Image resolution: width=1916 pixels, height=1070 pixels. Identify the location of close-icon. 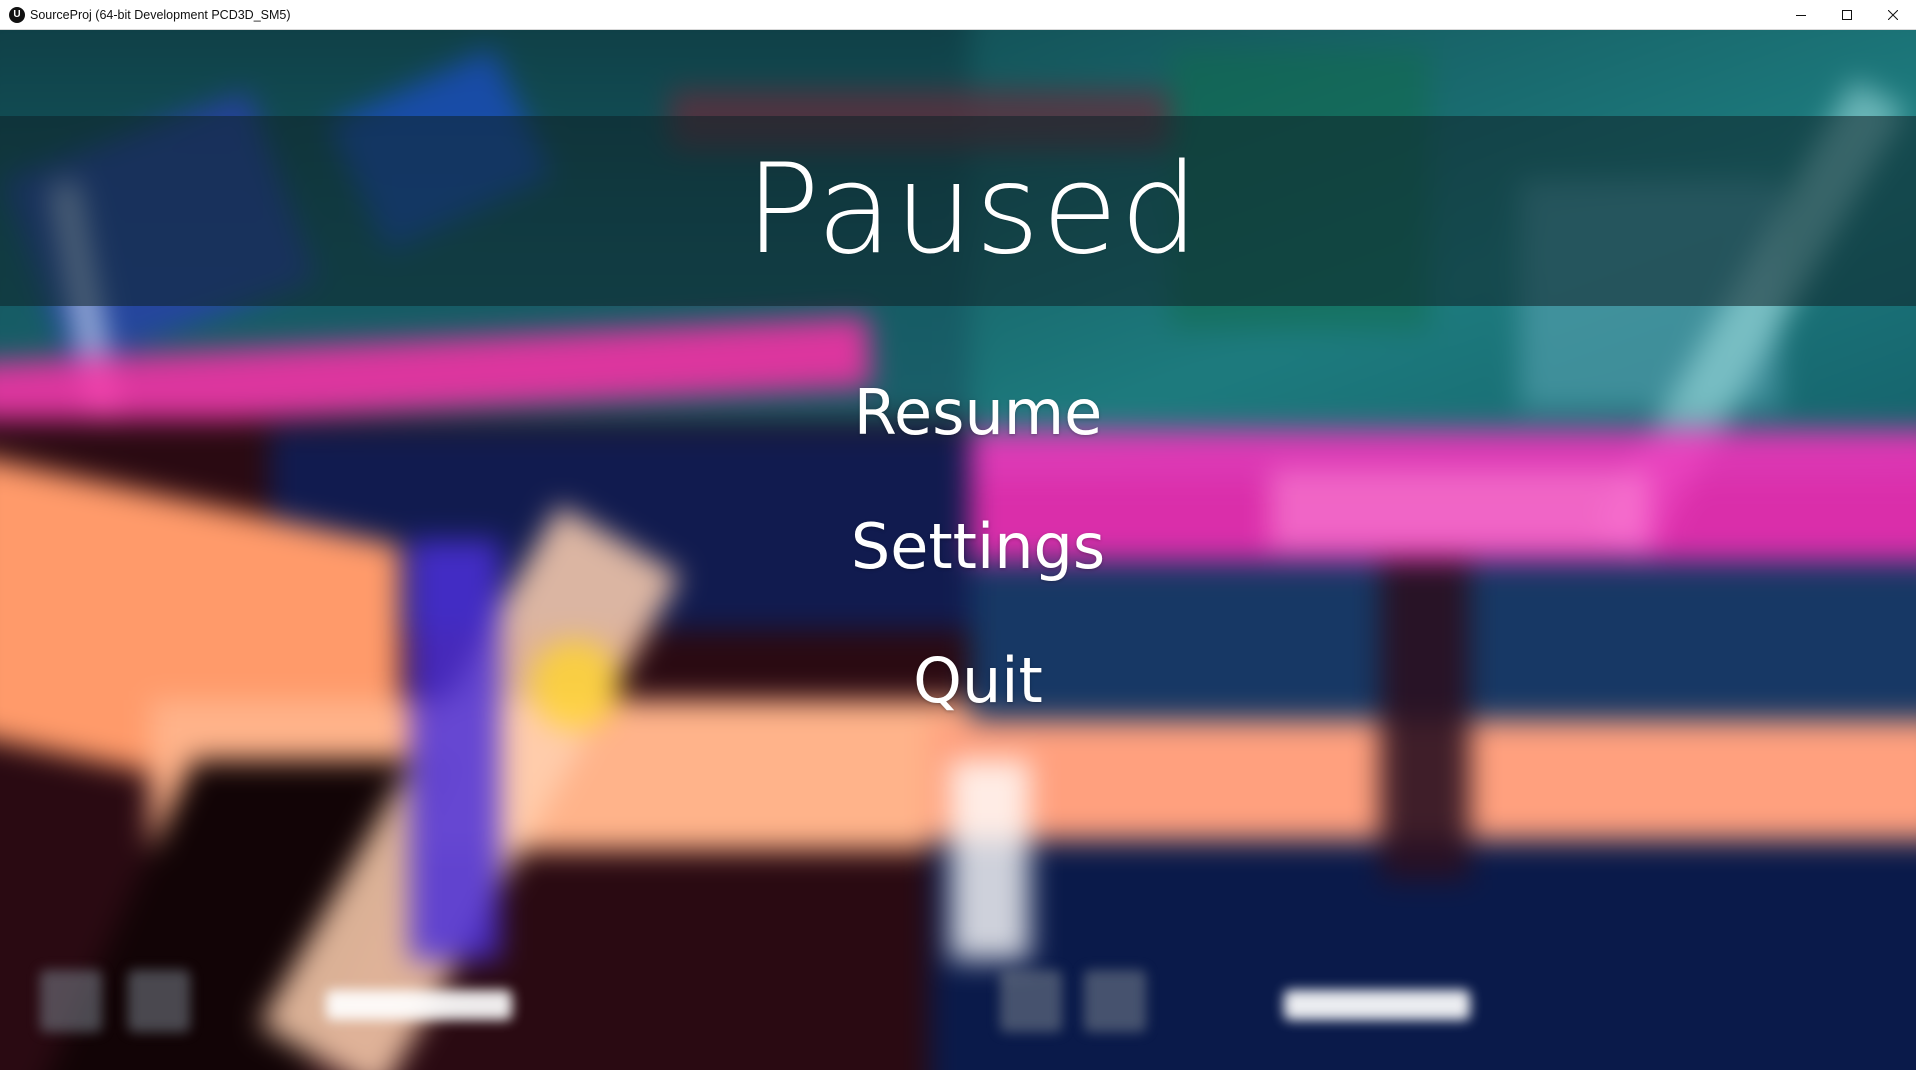
(1893, 15).